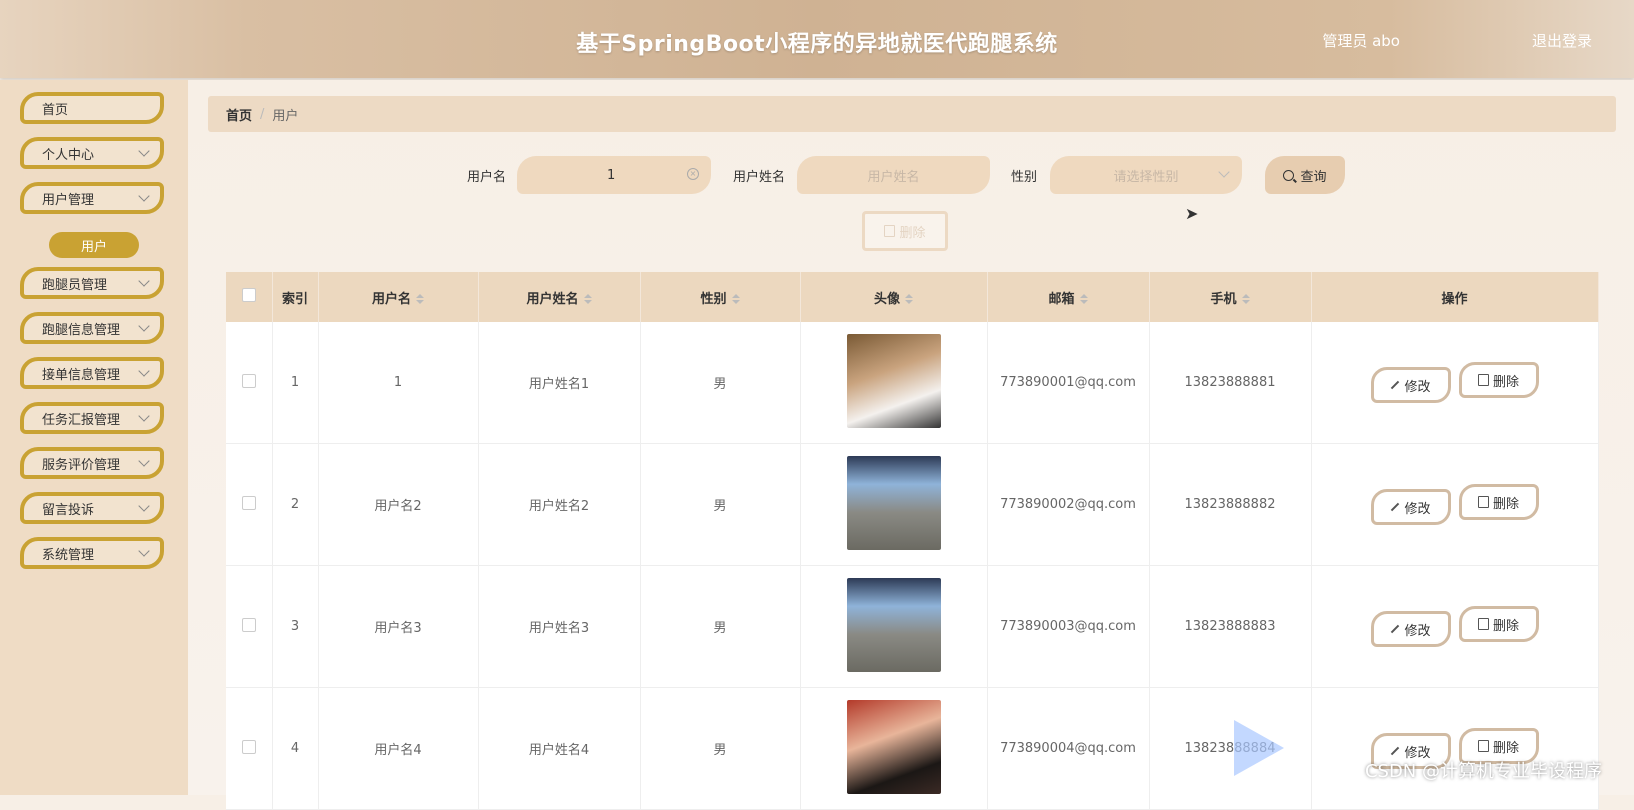 This screenshot has height=810, width=1634. Describe the element at coordinates (81, 330) in the screenshot. I see `sidebar-item-label: 跑腿信息管理` at that location.